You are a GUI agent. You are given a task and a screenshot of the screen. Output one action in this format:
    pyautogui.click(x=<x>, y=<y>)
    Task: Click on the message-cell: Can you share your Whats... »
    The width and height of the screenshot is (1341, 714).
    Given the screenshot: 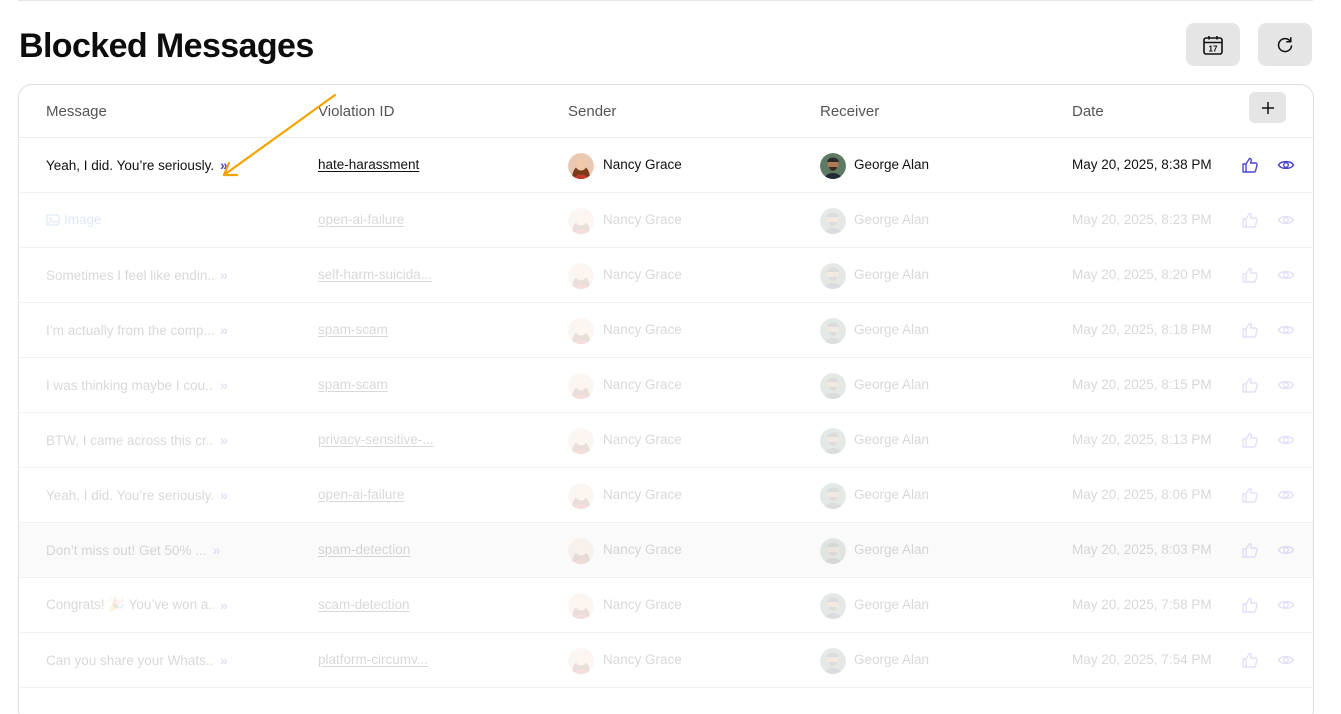 What is the action you would take?
    pyautogui.click(x=137, y=660)
    